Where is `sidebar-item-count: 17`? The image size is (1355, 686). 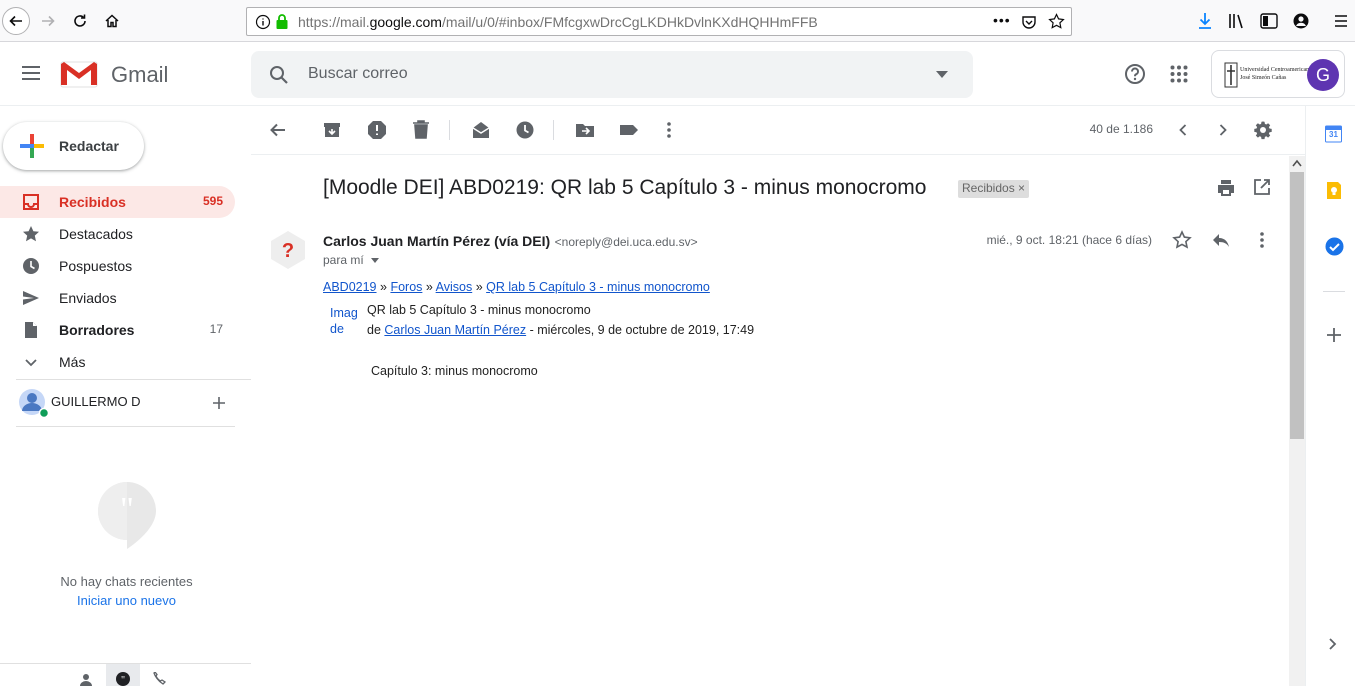
sidebar-item-count: 17 is located at coordinates (216, 329).